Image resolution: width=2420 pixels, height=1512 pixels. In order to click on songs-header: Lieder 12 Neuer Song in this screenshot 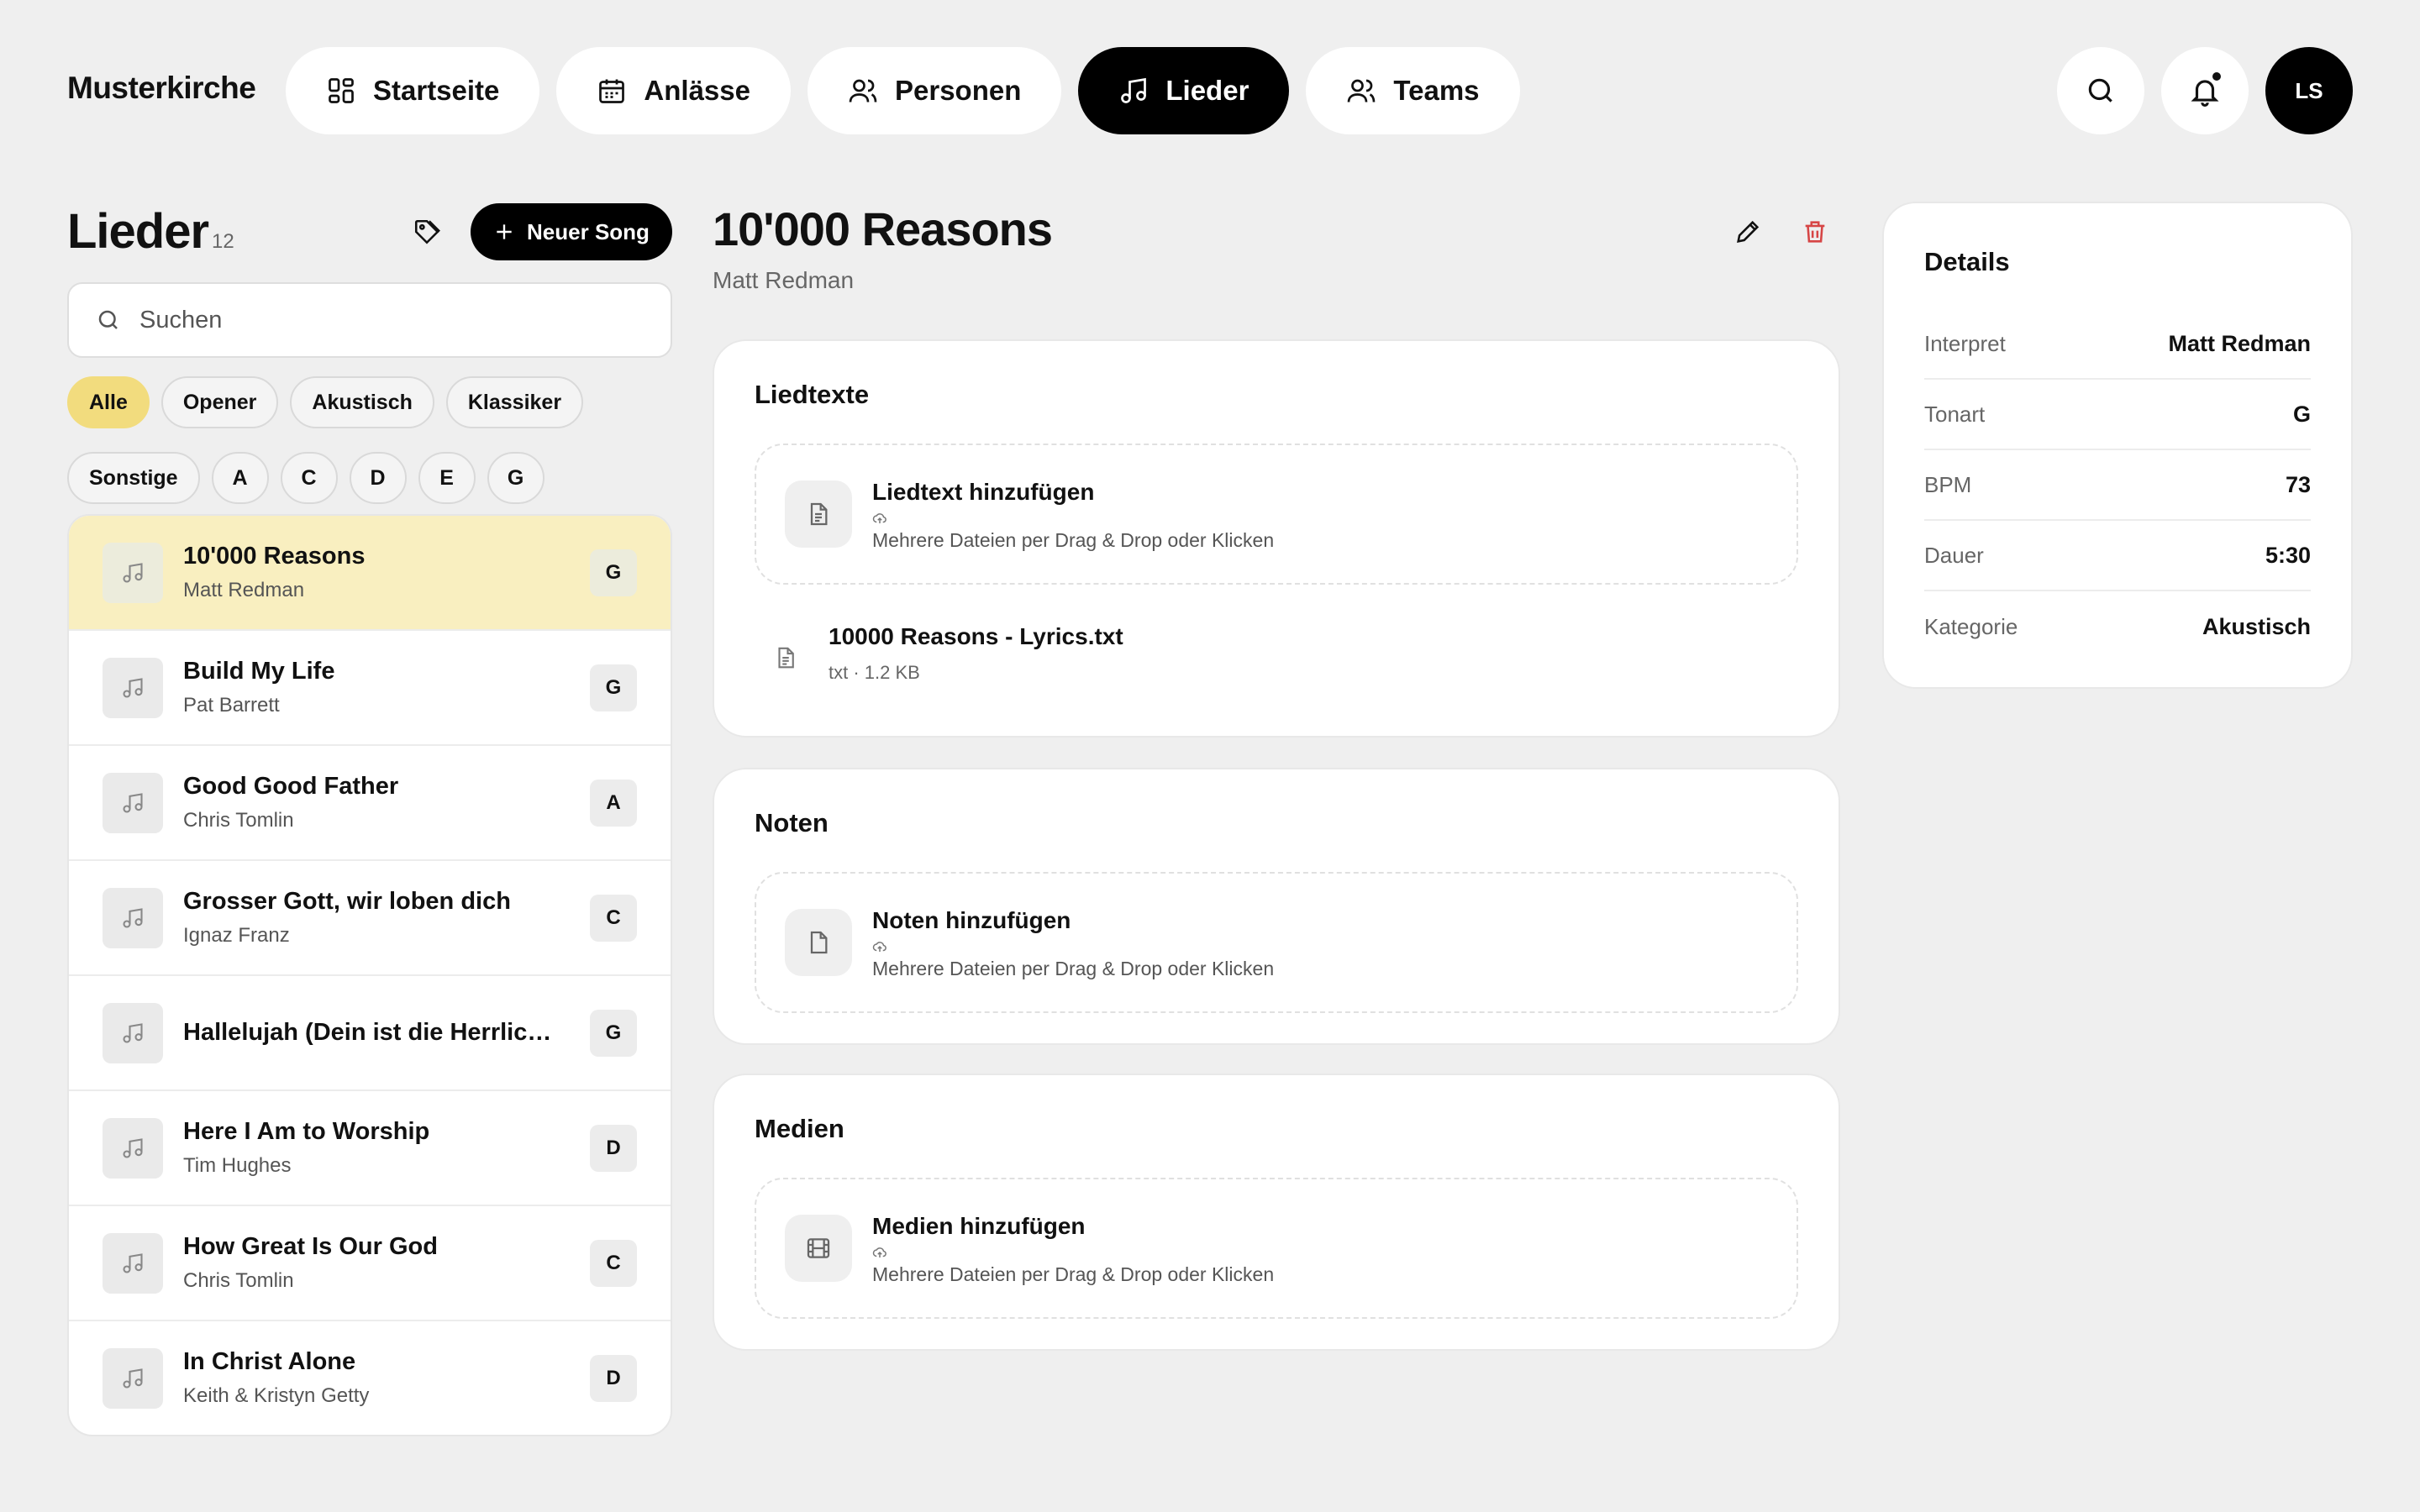, I will do `click(369, 231)`.